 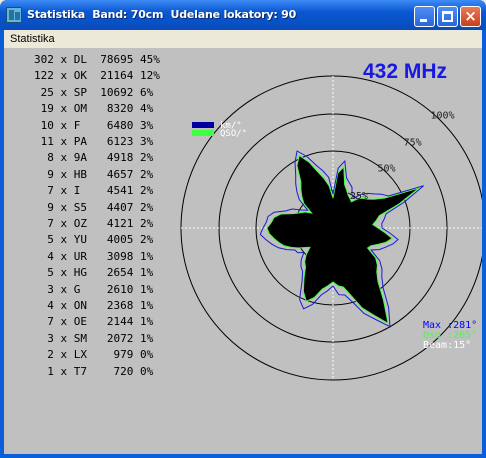 I want to click on ring-label: 25%, so click(x=359, y=196).